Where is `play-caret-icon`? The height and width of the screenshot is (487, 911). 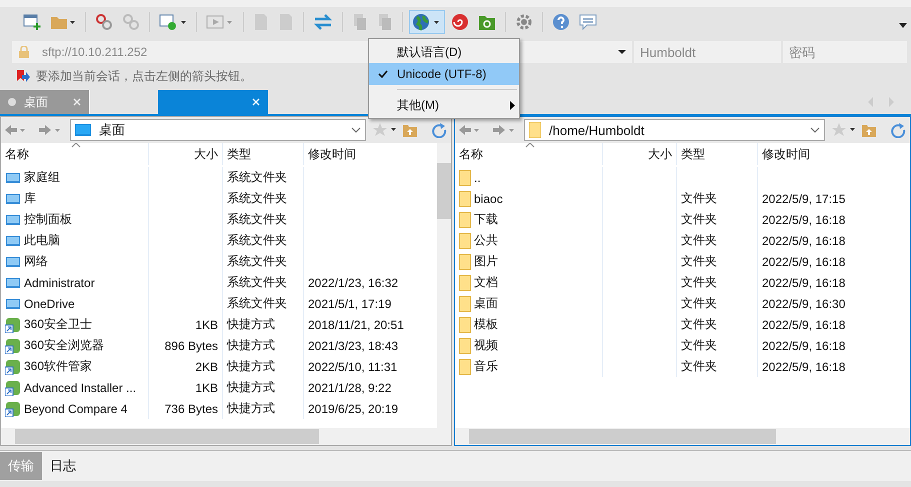
play-caret-icon is located at coordinates (220, 22).